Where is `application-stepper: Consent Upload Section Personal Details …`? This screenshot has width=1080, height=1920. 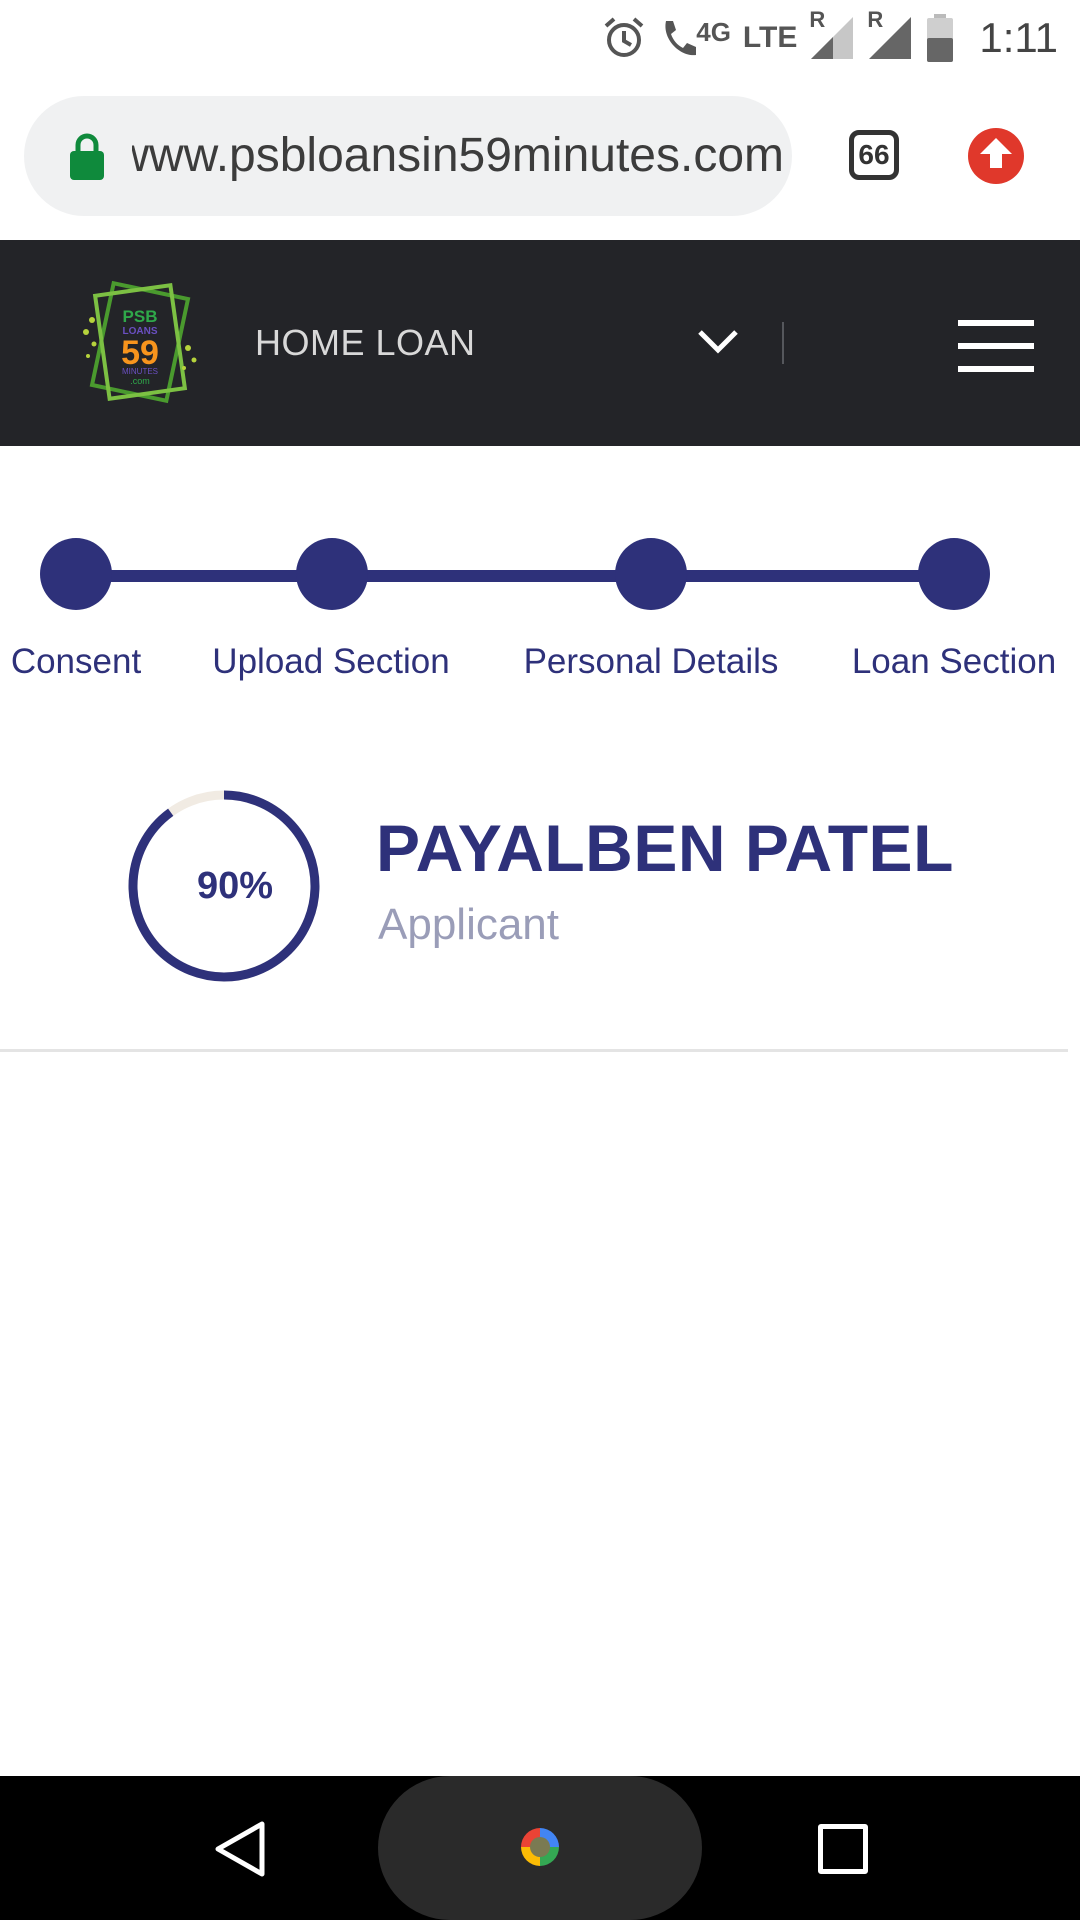 application-stepper: Consent Upload Section Personal Details … is located at coordinates (540, 615).